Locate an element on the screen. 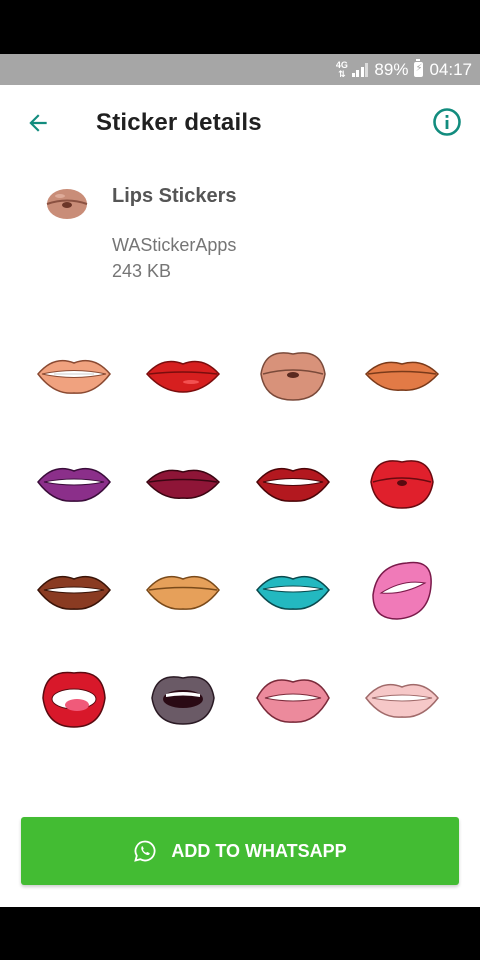  app-bar: Sticker details is located at coordinates (240, 123).